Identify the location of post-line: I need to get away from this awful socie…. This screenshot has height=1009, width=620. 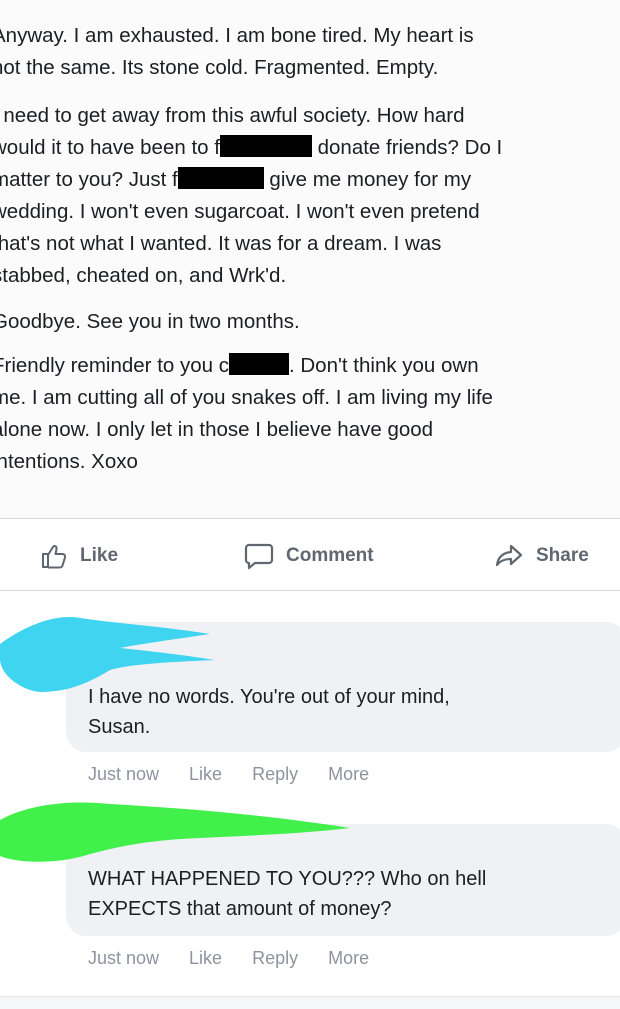
(232, 115).